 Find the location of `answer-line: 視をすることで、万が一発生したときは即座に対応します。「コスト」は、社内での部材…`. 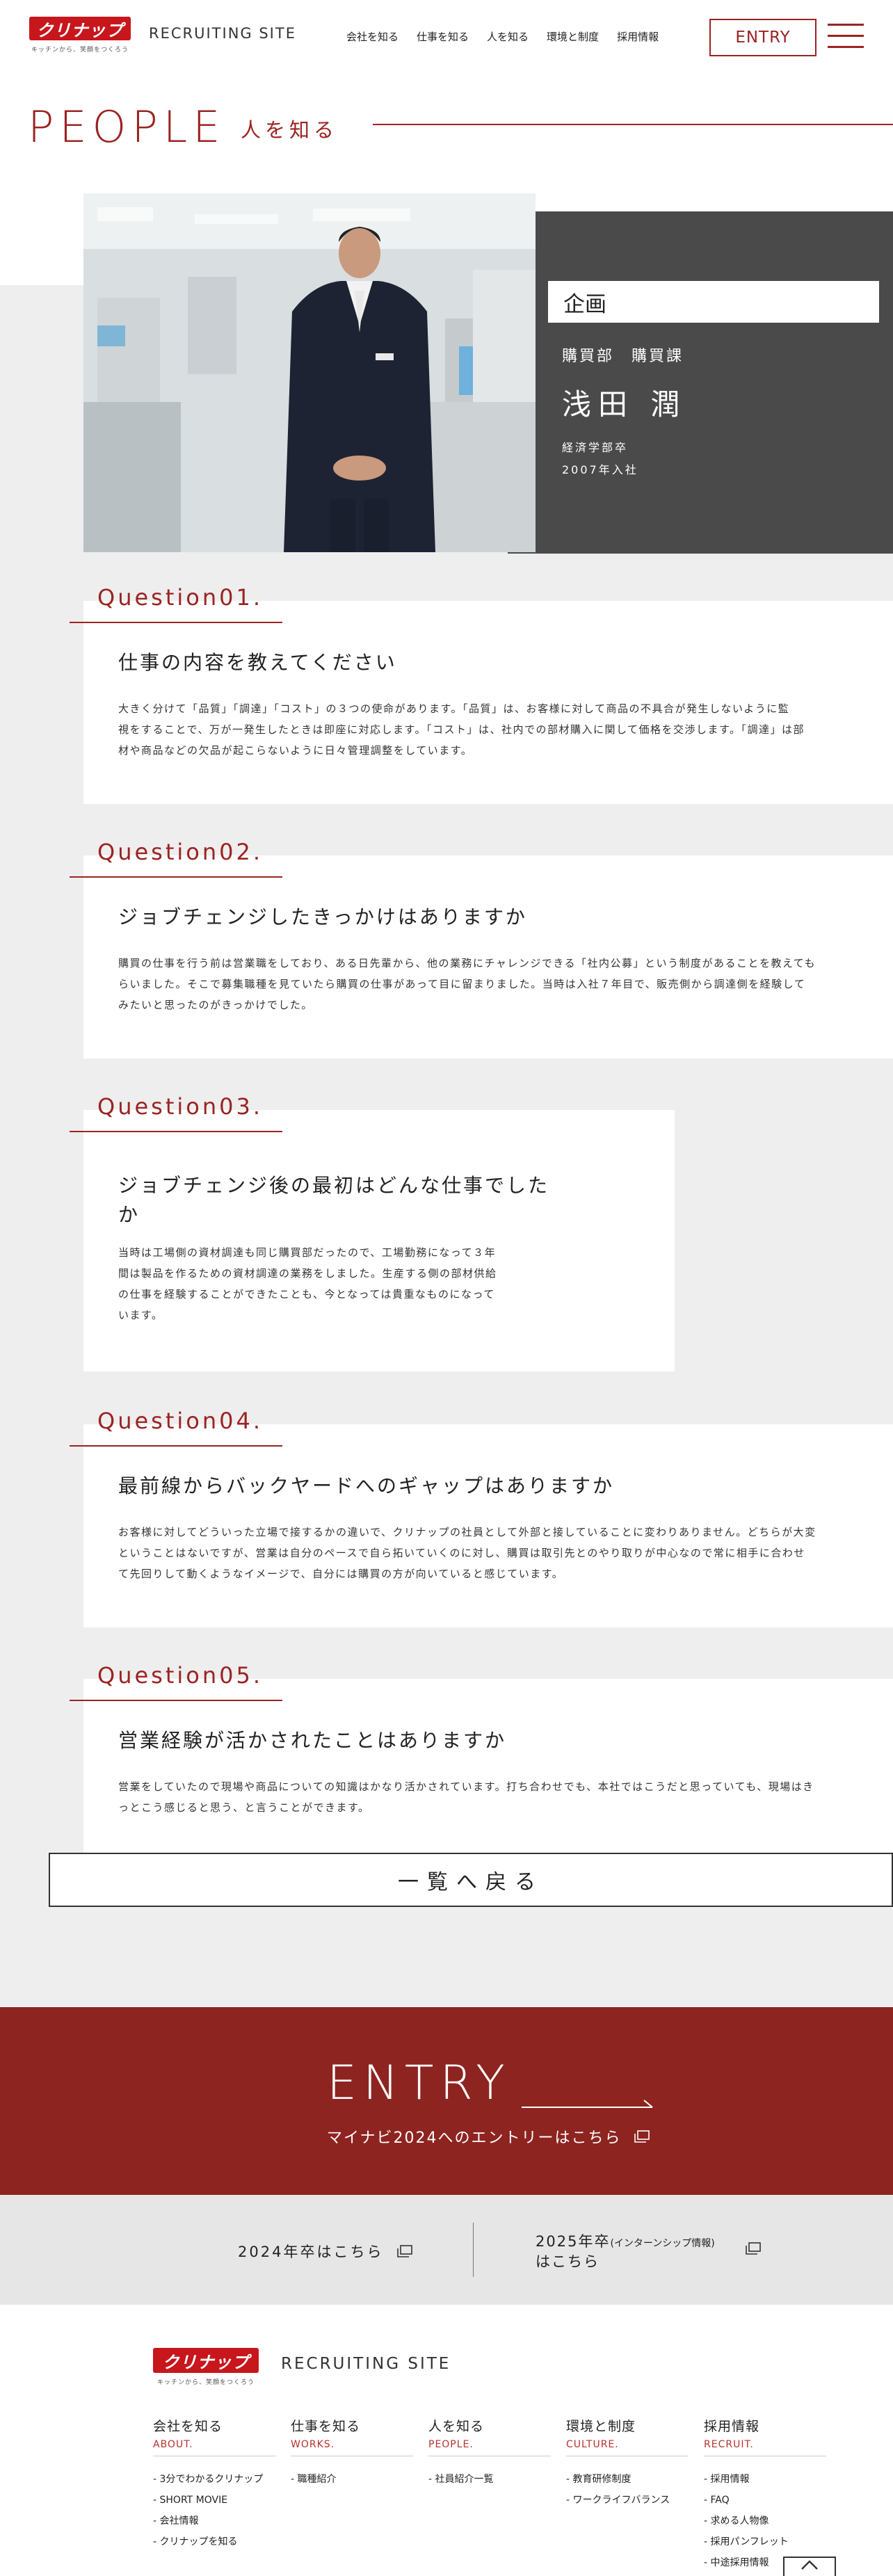

answer-line: 視をすることで、万が一発生したときは即座に対応します。「コスト」は、社内での部材… is located at coordinates (461, 729).